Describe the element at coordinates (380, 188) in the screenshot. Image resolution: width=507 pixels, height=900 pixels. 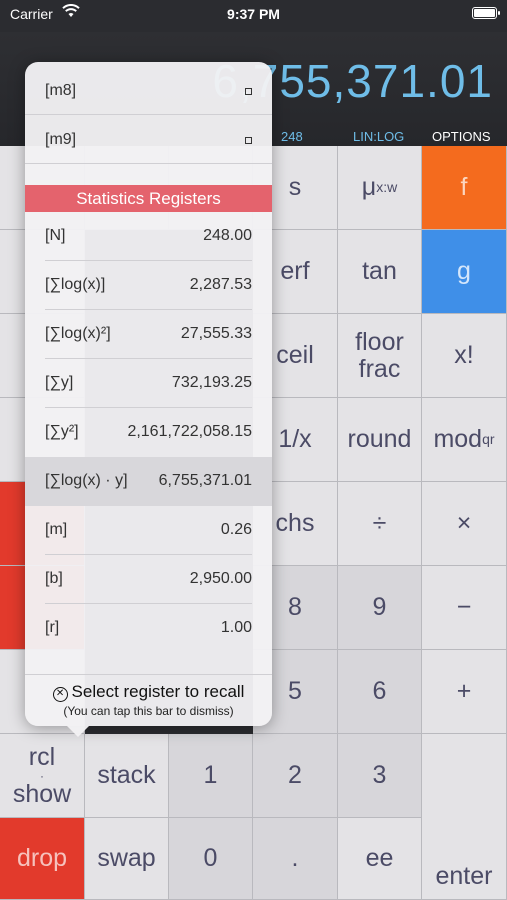
I see `key-mean: μ x:w` at that location.